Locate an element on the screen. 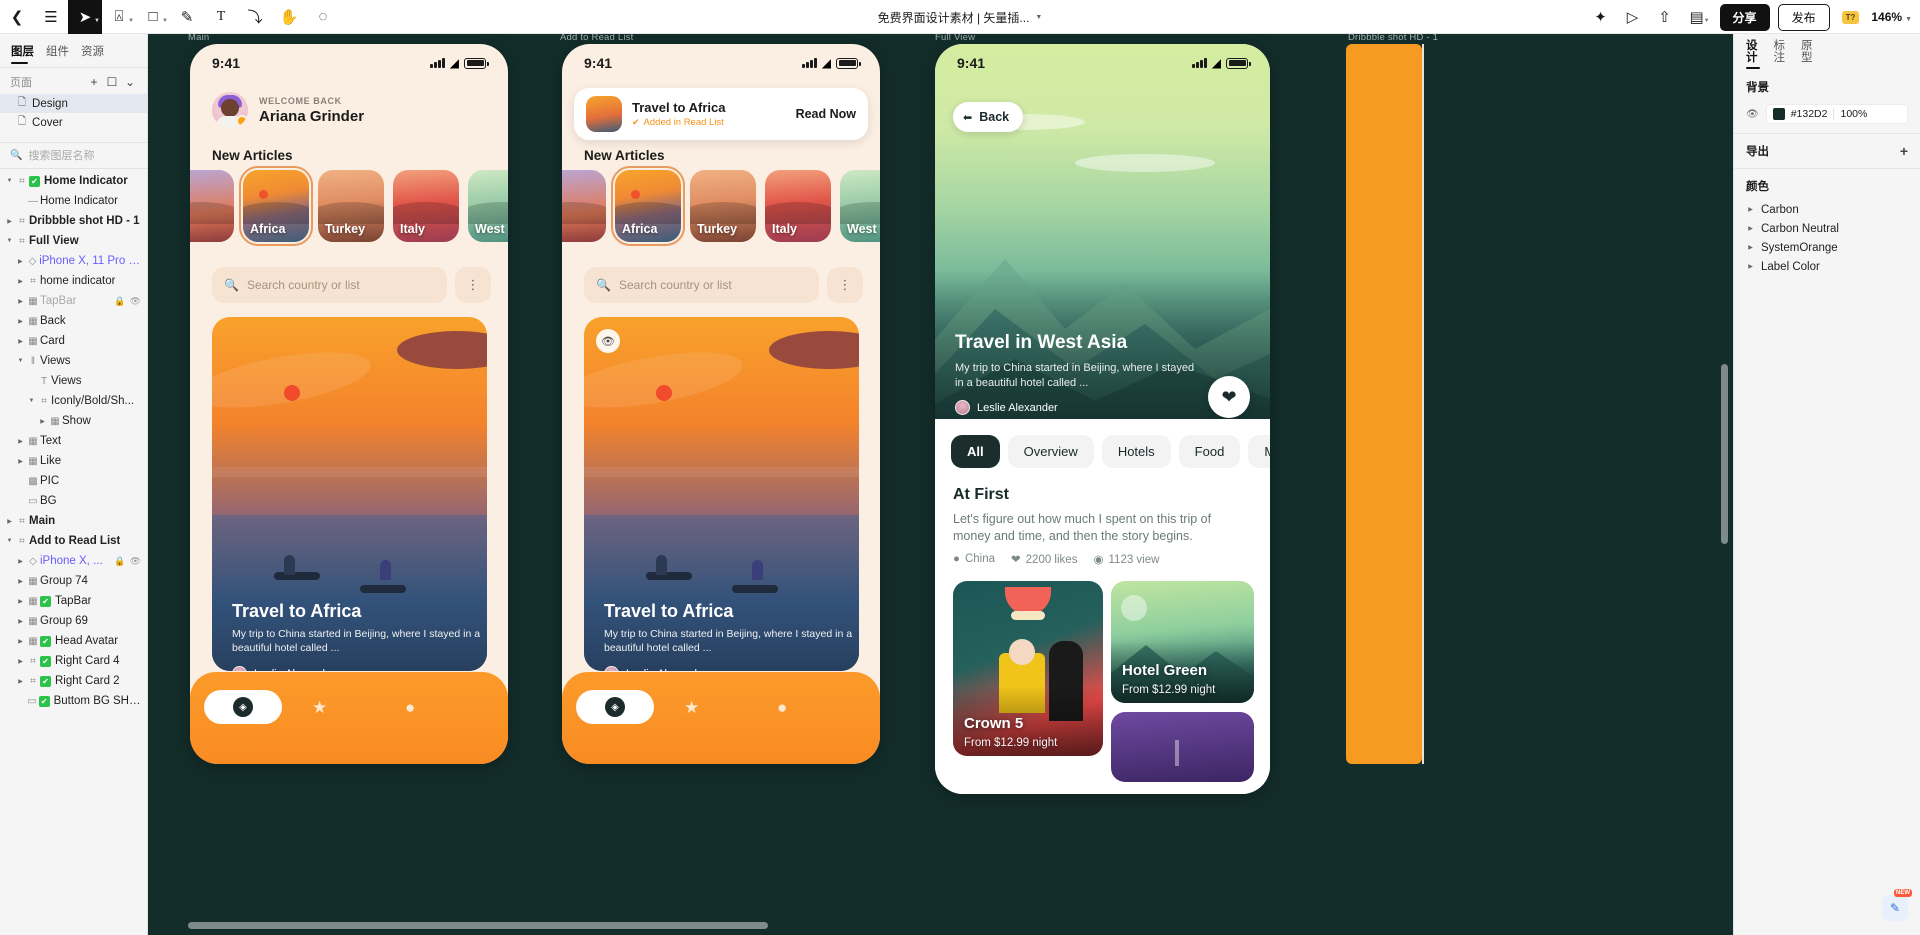 Image resolution: width=1920 pixels, height=935 pixels. color-style-item: ▶ Carbon is located at coordinates (1827, 209).